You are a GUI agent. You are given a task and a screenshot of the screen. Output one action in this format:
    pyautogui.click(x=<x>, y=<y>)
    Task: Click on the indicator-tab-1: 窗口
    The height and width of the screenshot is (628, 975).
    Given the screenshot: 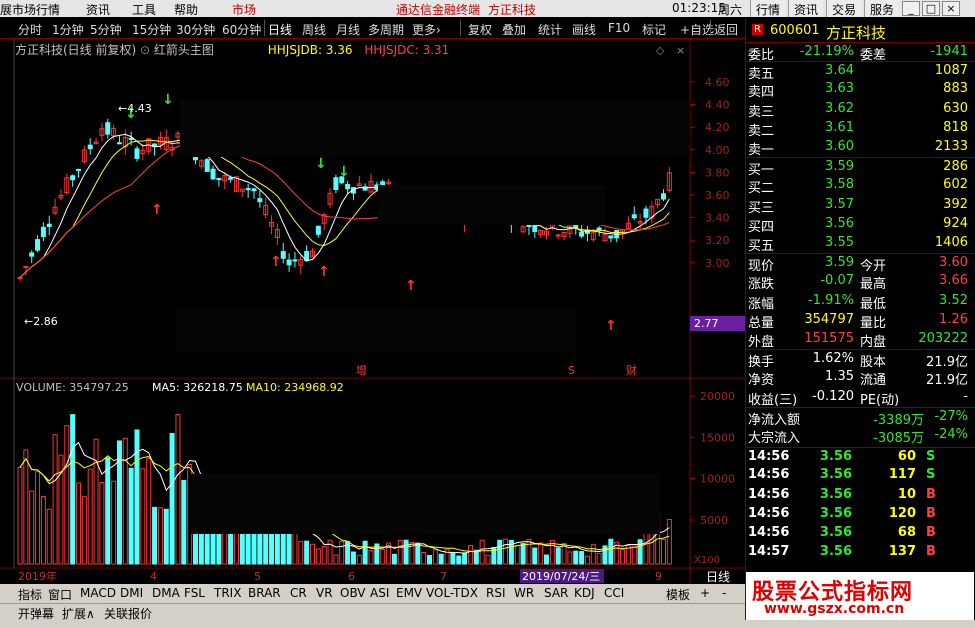 What is the action you would take?
    pyautogui.click(x=60, y=594)
    